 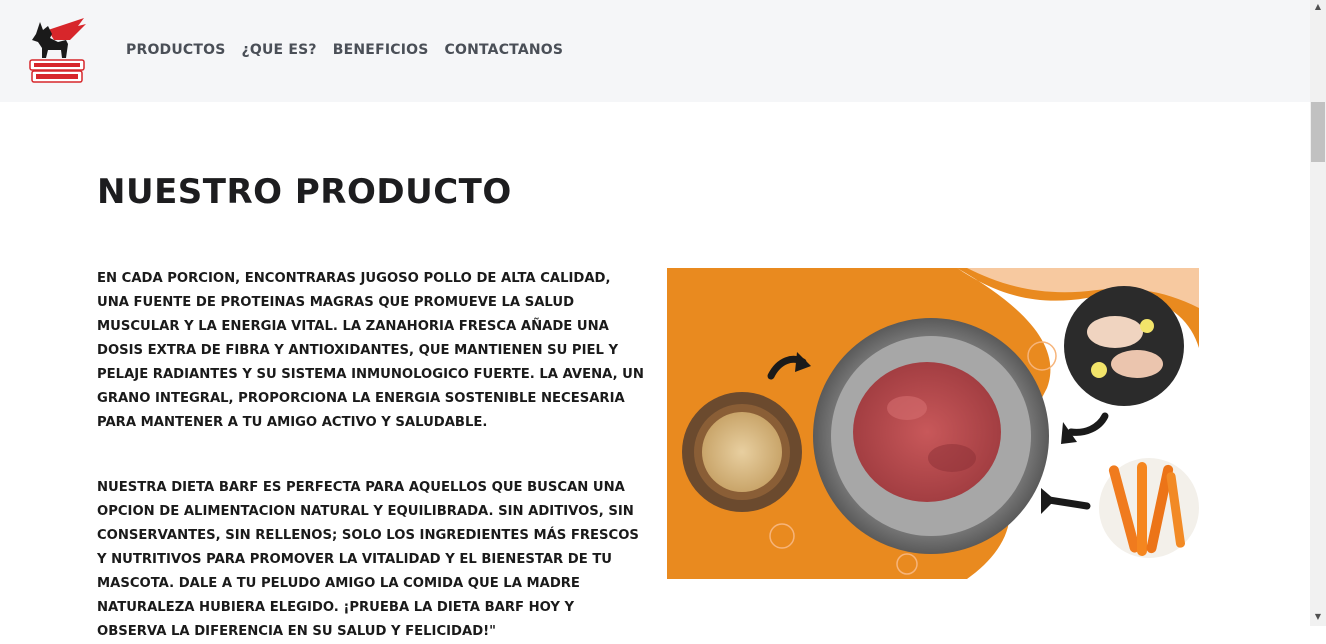 I want to click on oats-ingredient-icon, so click(x=742, y=452).